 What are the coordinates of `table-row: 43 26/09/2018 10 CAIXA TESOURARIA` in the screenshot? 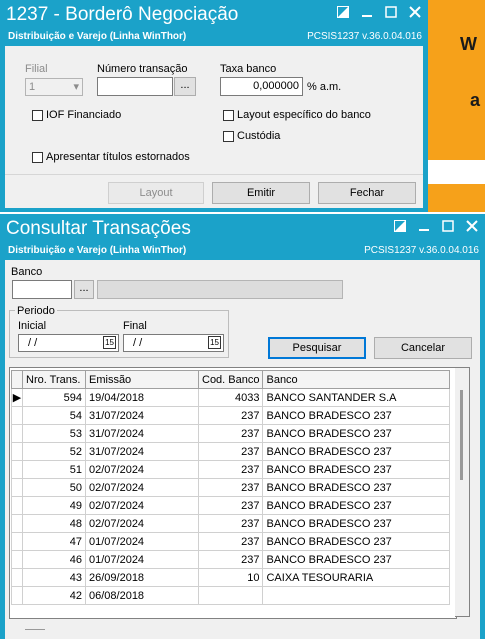 It's located at (231, 577).